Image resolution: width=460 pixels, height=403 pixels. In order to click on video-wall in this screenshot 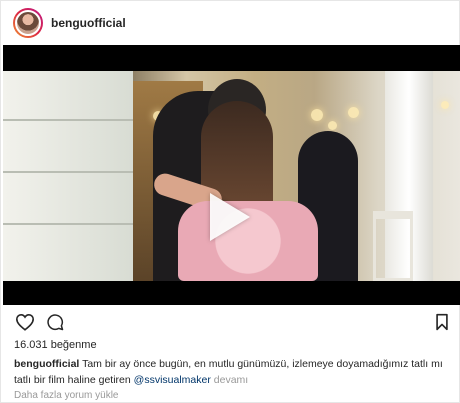, I will do `click(68, 176)`.